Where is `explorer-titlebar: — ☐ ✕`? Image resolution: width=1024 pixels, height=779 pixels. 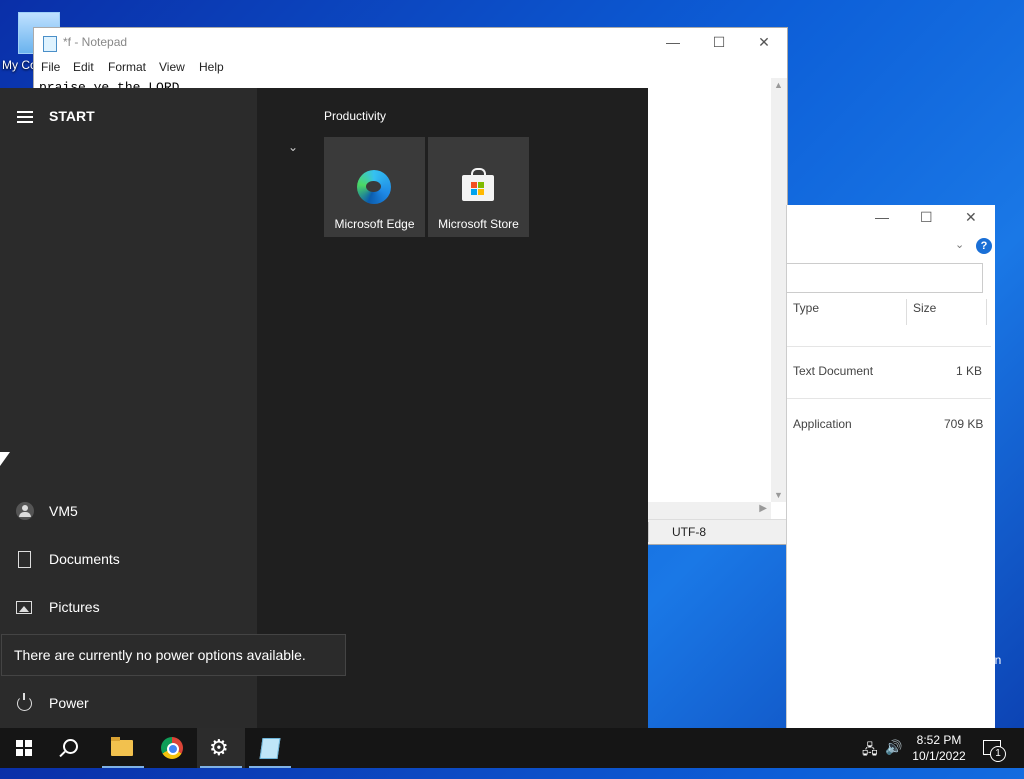
explorer-titlebar: — ☐ ✕ is located at coordinates (891, 219).